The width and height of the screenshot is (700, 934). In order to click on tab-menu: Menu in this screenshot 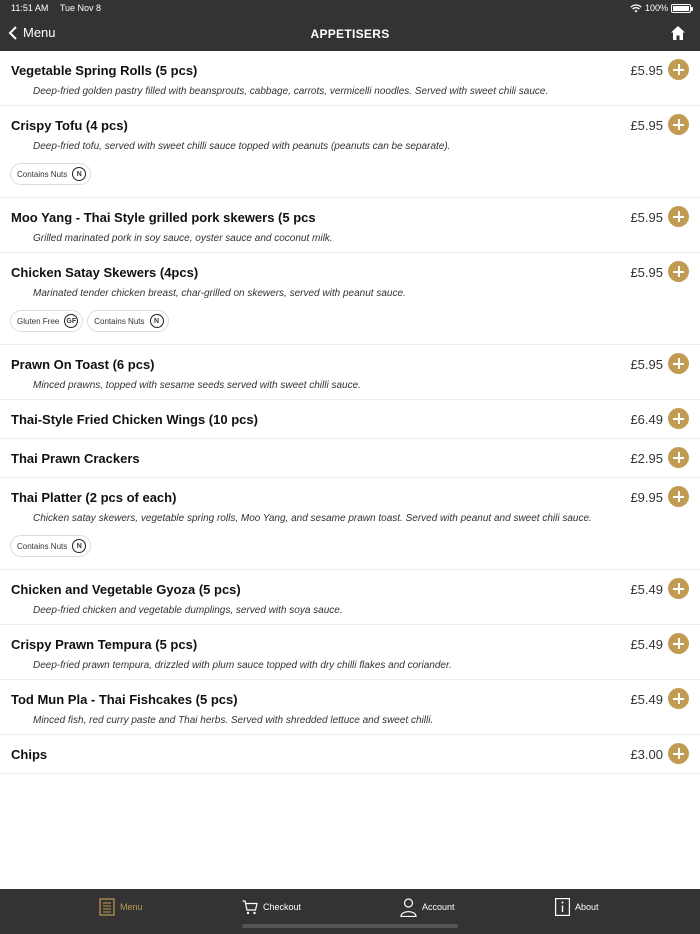, I will do `click(121, 907)`.